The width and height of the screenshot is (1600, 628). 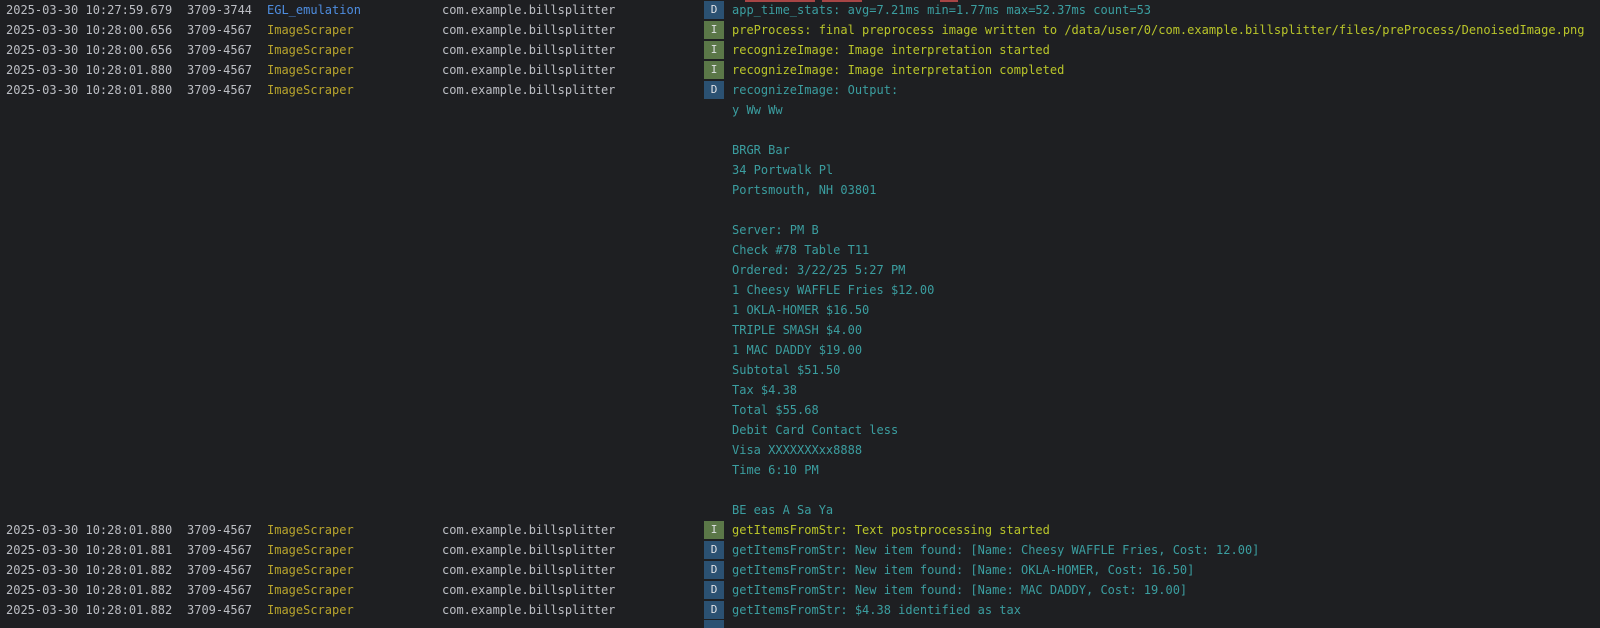 I want to click on ocr-output-line: BRGR Bar, so click(x=761, y=150).